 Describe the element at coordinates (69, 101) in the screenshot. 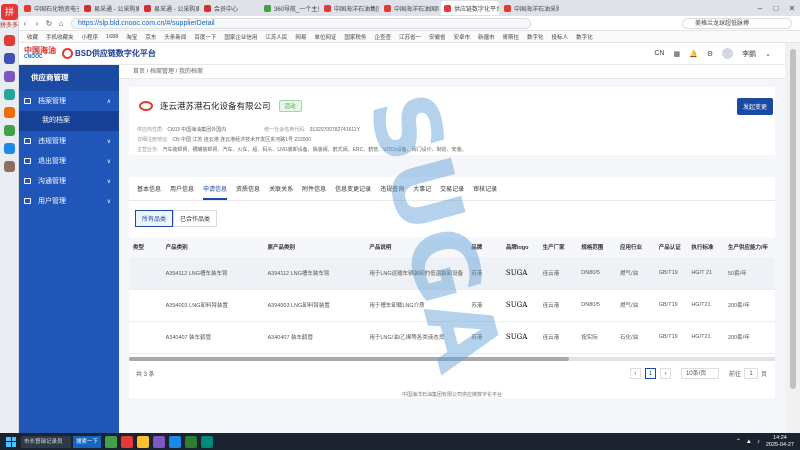

I see `sidebar-item-archive: 档案管理 ∧` at that location.